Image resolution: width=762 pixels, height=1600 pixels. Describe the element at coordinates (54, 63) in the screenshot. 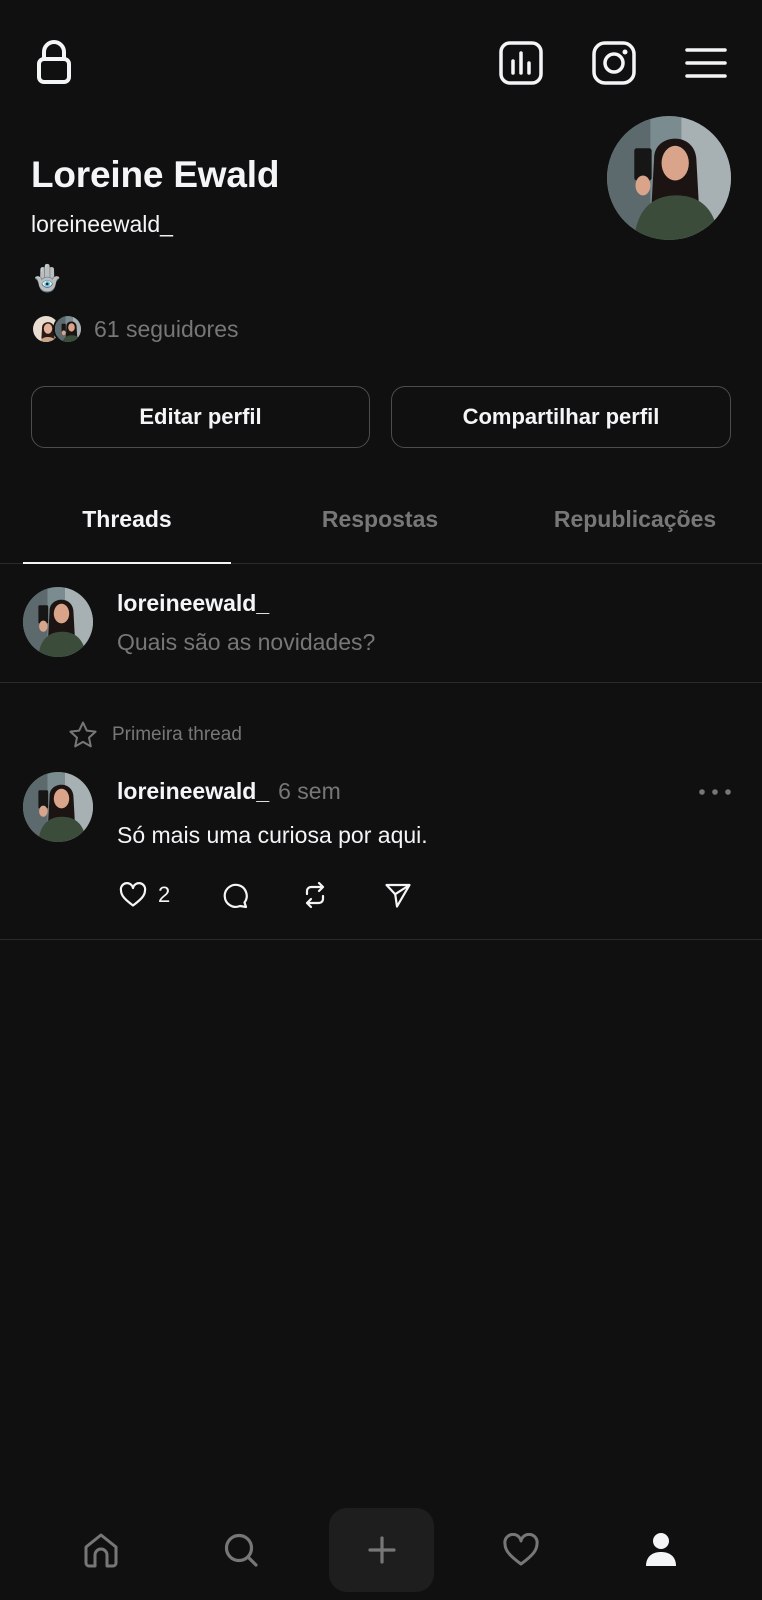

I see `lock-icon` at that location.